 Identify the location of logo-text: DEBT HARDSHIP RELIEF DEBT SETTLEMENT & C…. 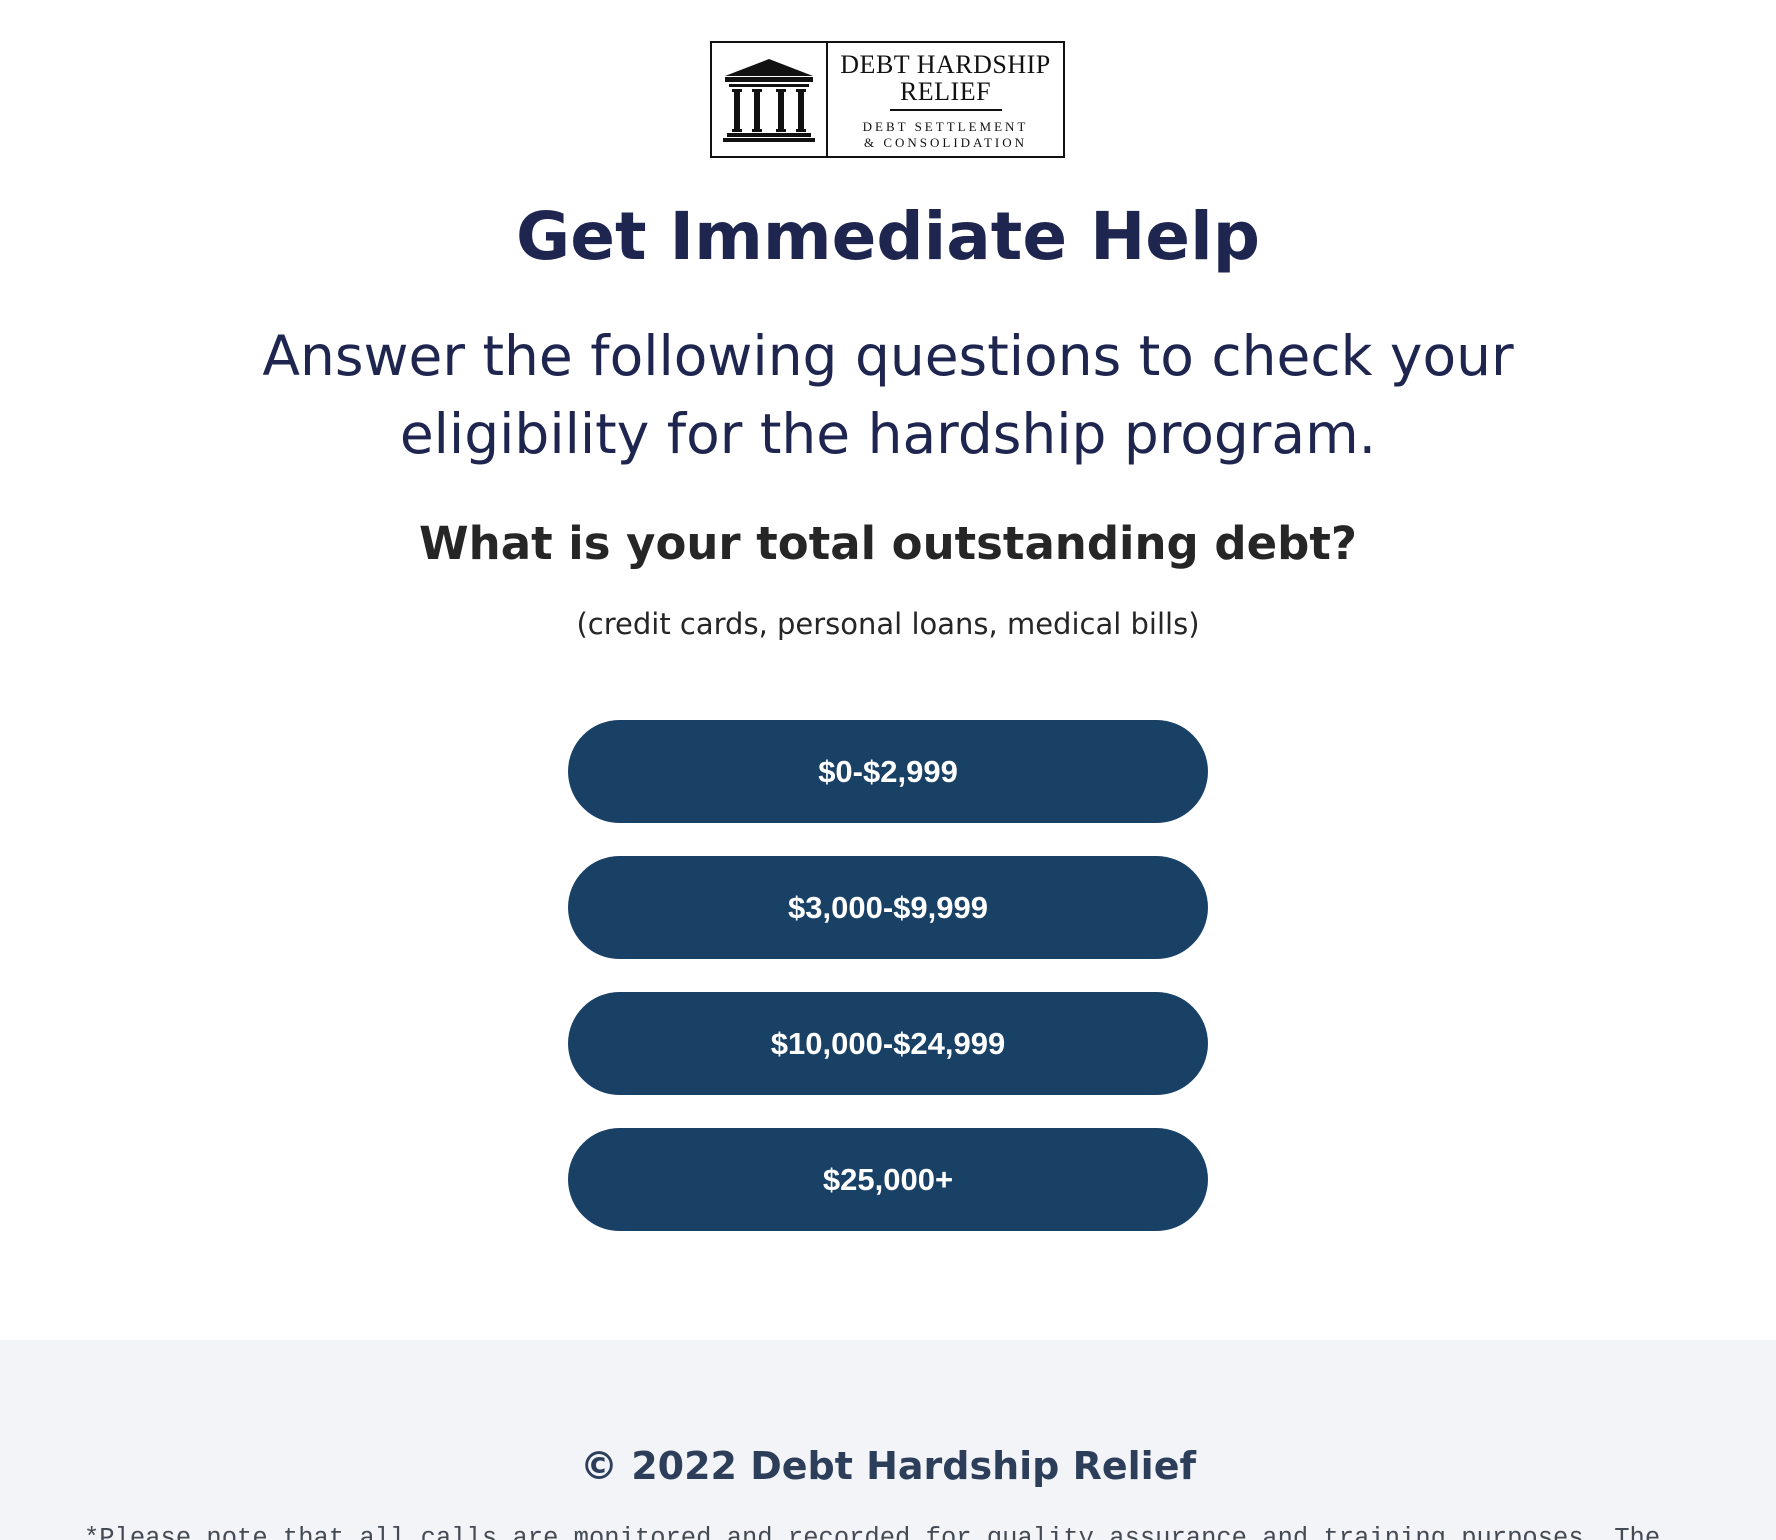
(945, 99).